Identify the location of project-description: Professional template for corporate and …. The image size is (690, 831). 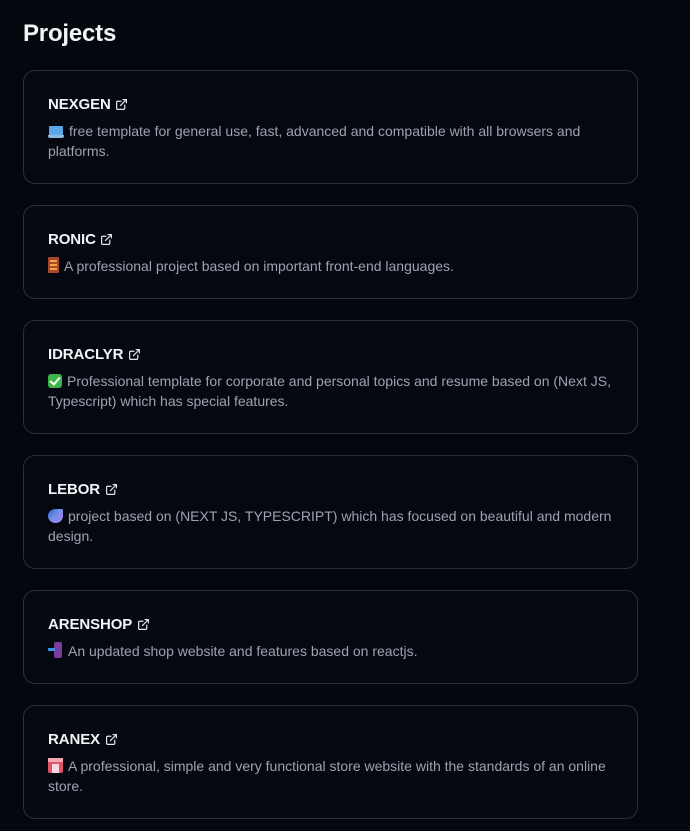
(330, 391).